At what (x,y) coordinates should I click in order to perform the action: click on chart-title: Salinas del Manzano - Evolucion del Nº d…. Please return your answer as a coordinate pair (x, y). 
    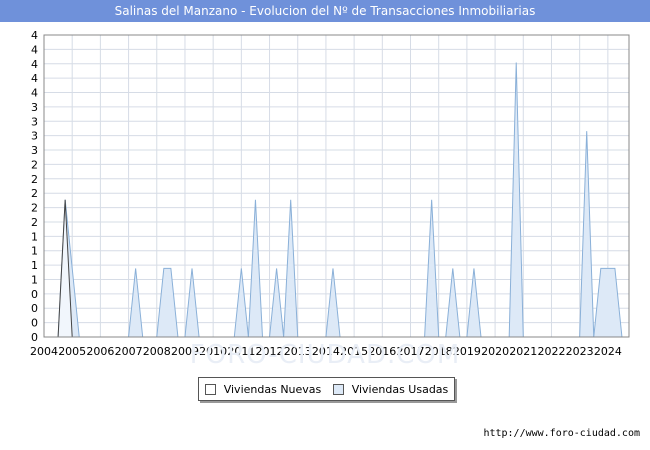
    Looking at the image, I should click on (325, 11).